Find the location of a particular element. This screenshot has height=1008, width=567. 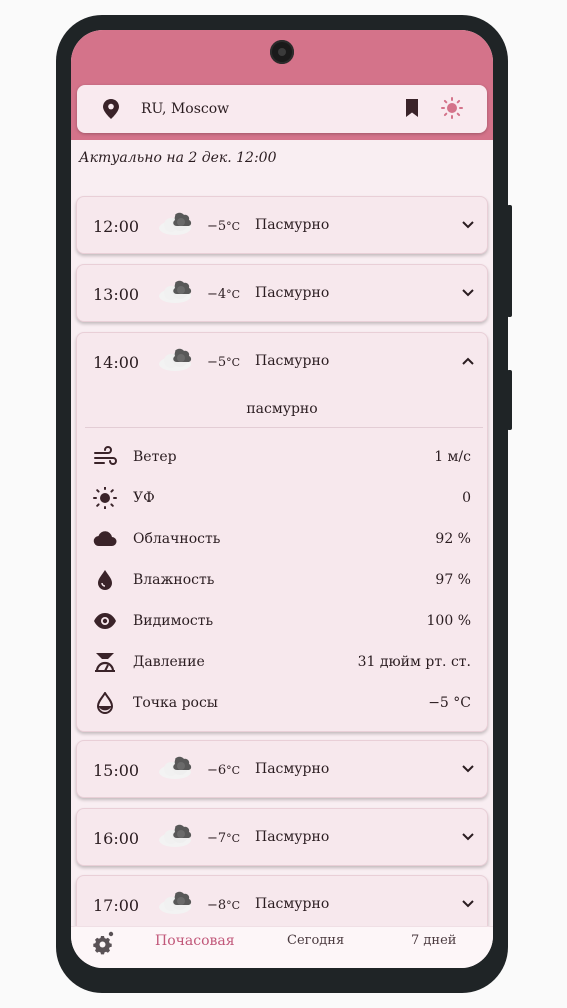

detail-label: Видимость is located at coordinates (173, 621).